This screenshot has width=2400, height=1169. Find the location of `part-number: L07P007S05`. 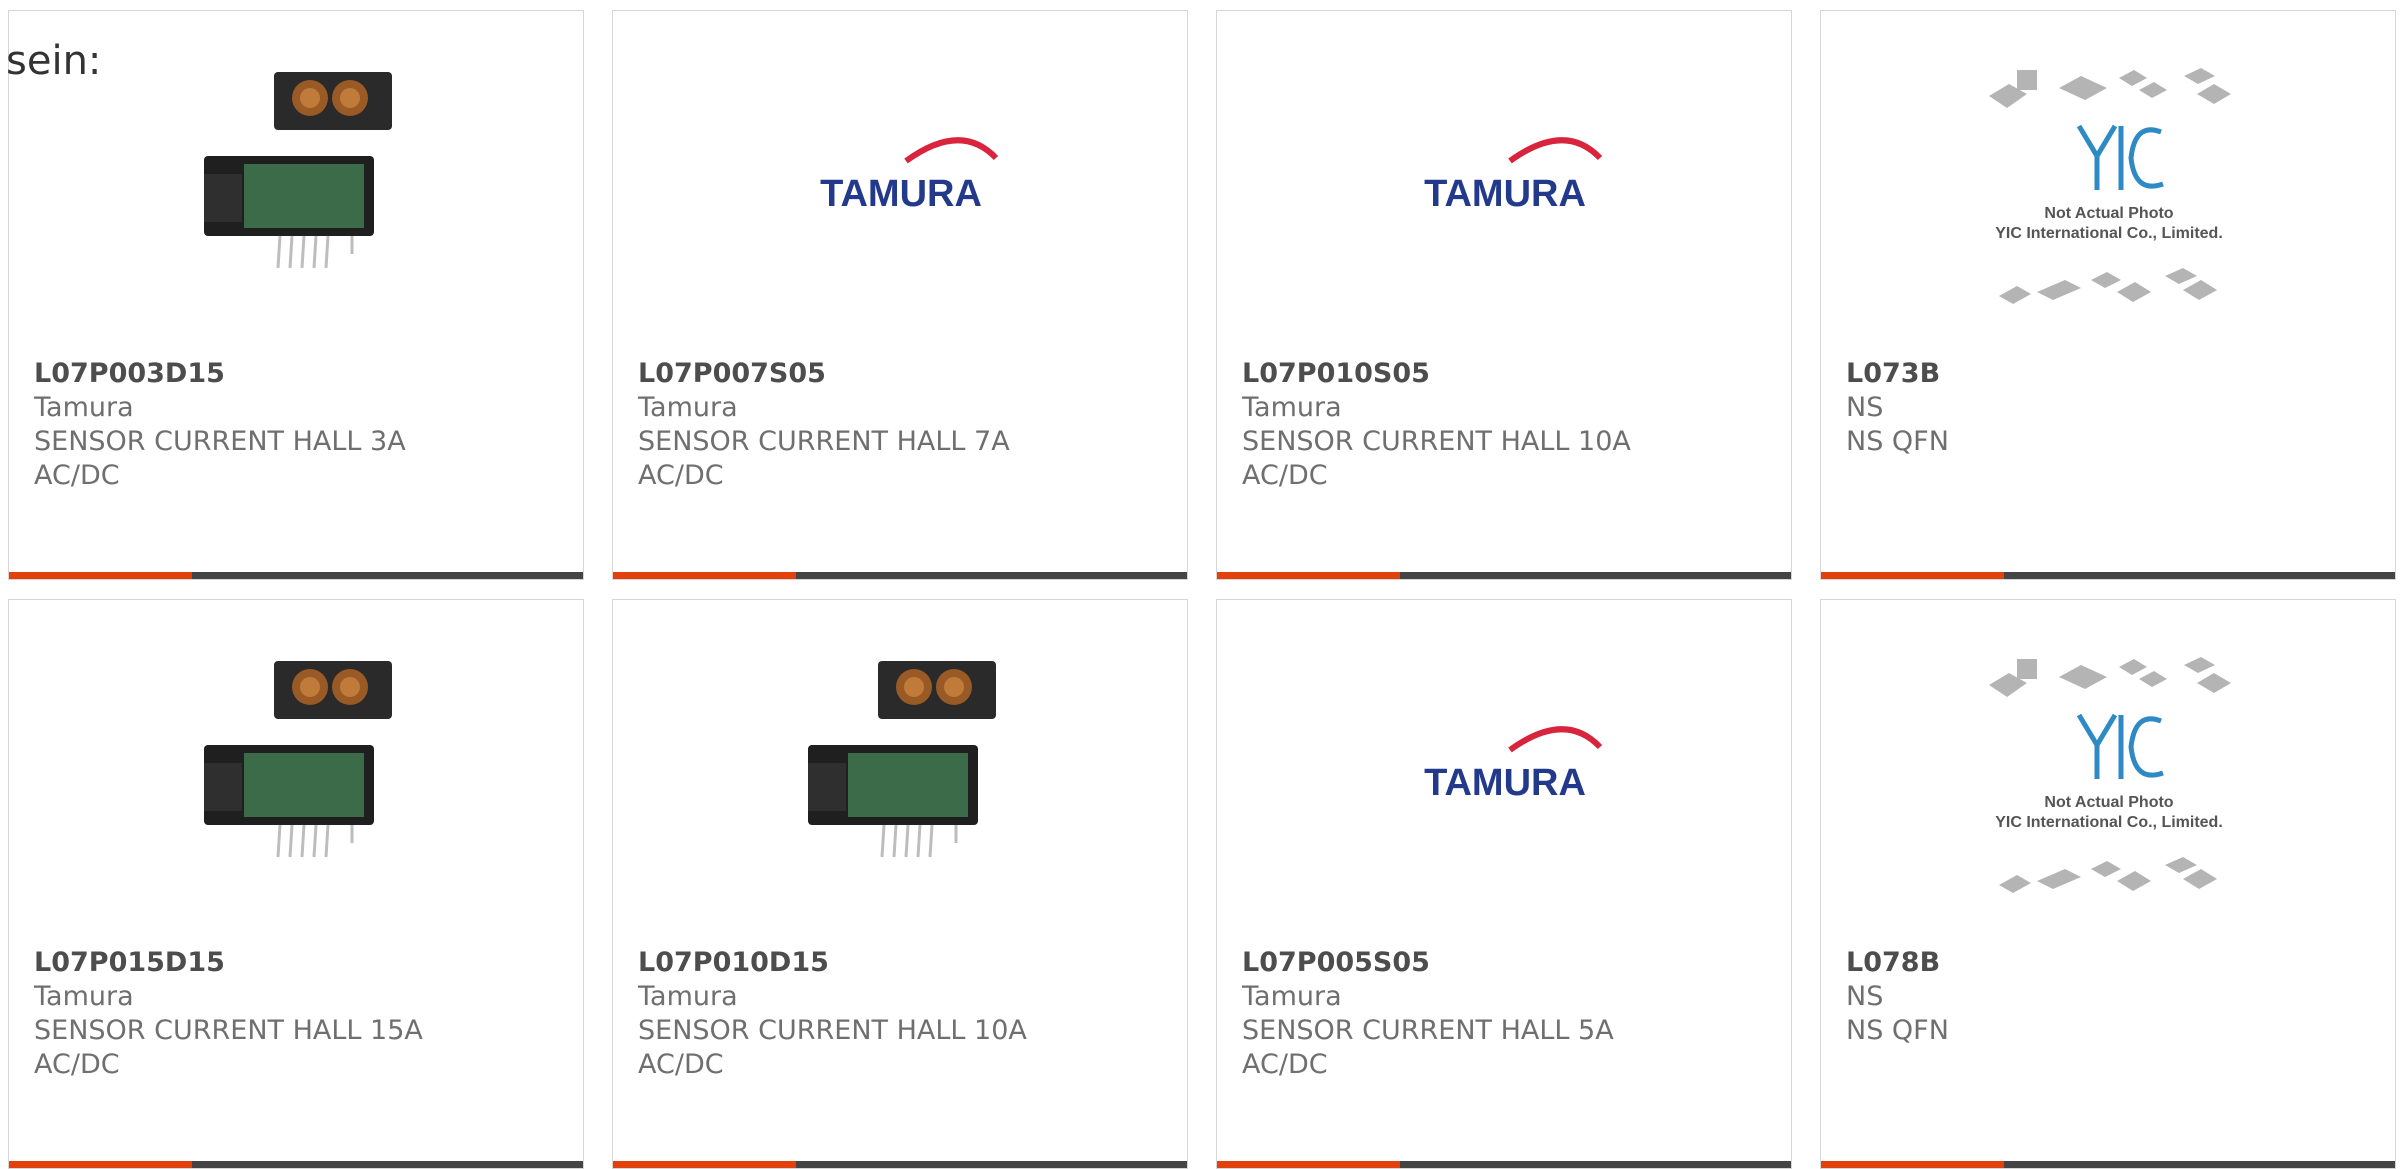

part-number: L07P007S05 is located at coordinates (902, 374).